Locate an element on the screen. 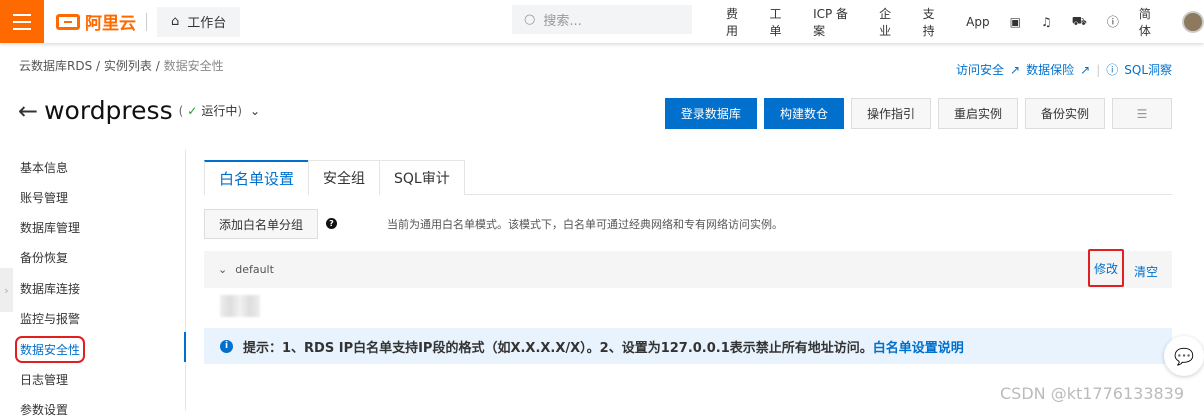 The image size is (1204, 418). top-nav: 费用 工单 ICP 备案 企业 支持 App ▣ ♫ ⛟ ⓘ 简体 is located at coordinates (965, 21).